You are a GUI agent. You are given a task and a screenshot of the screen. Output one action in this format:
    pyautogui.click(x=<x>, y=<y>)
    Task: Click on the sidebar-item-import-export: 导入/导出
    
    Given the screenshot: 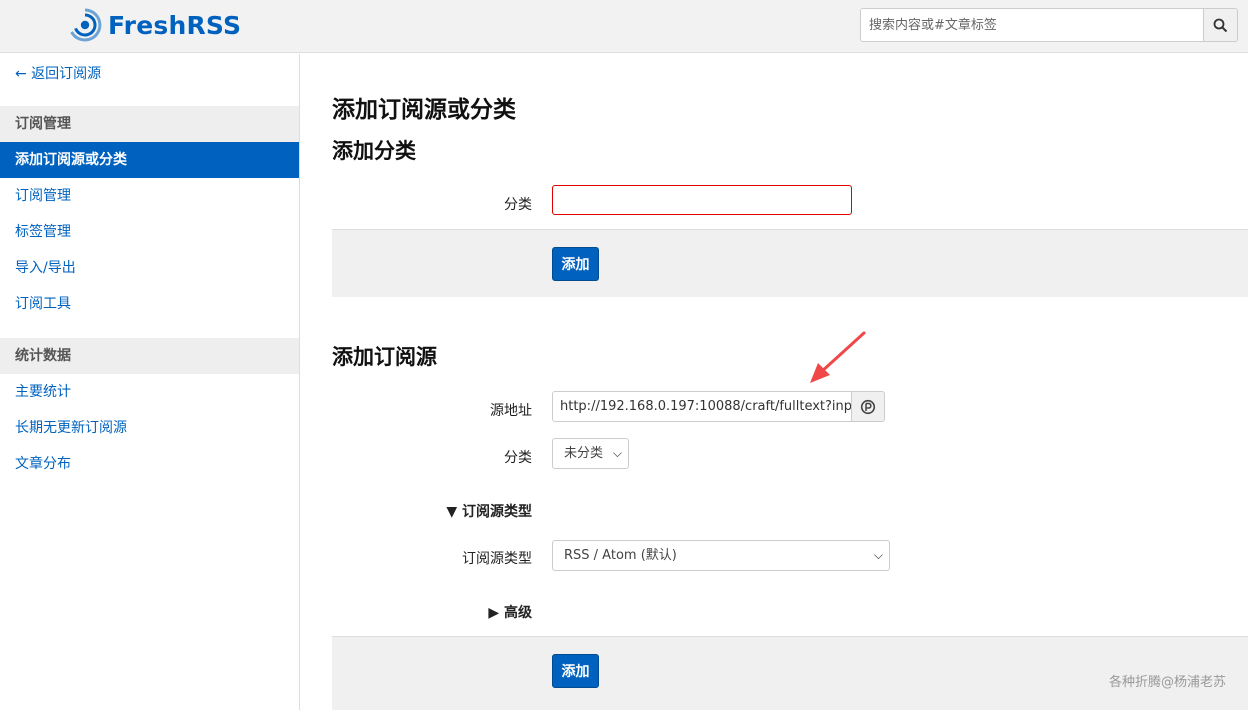 What is the action you would take?
    pyautogui.click(x=149, y=268)
    